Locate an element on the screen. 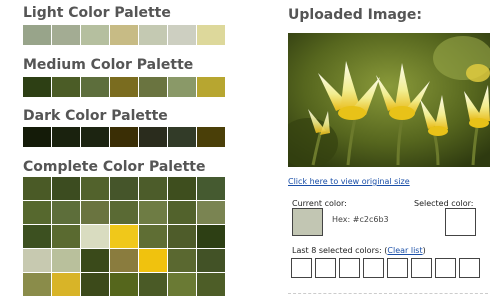 Image resolution: width=500 pixels, height=299 pixels. medium-palette-strip is located at coordinates (124, 87).